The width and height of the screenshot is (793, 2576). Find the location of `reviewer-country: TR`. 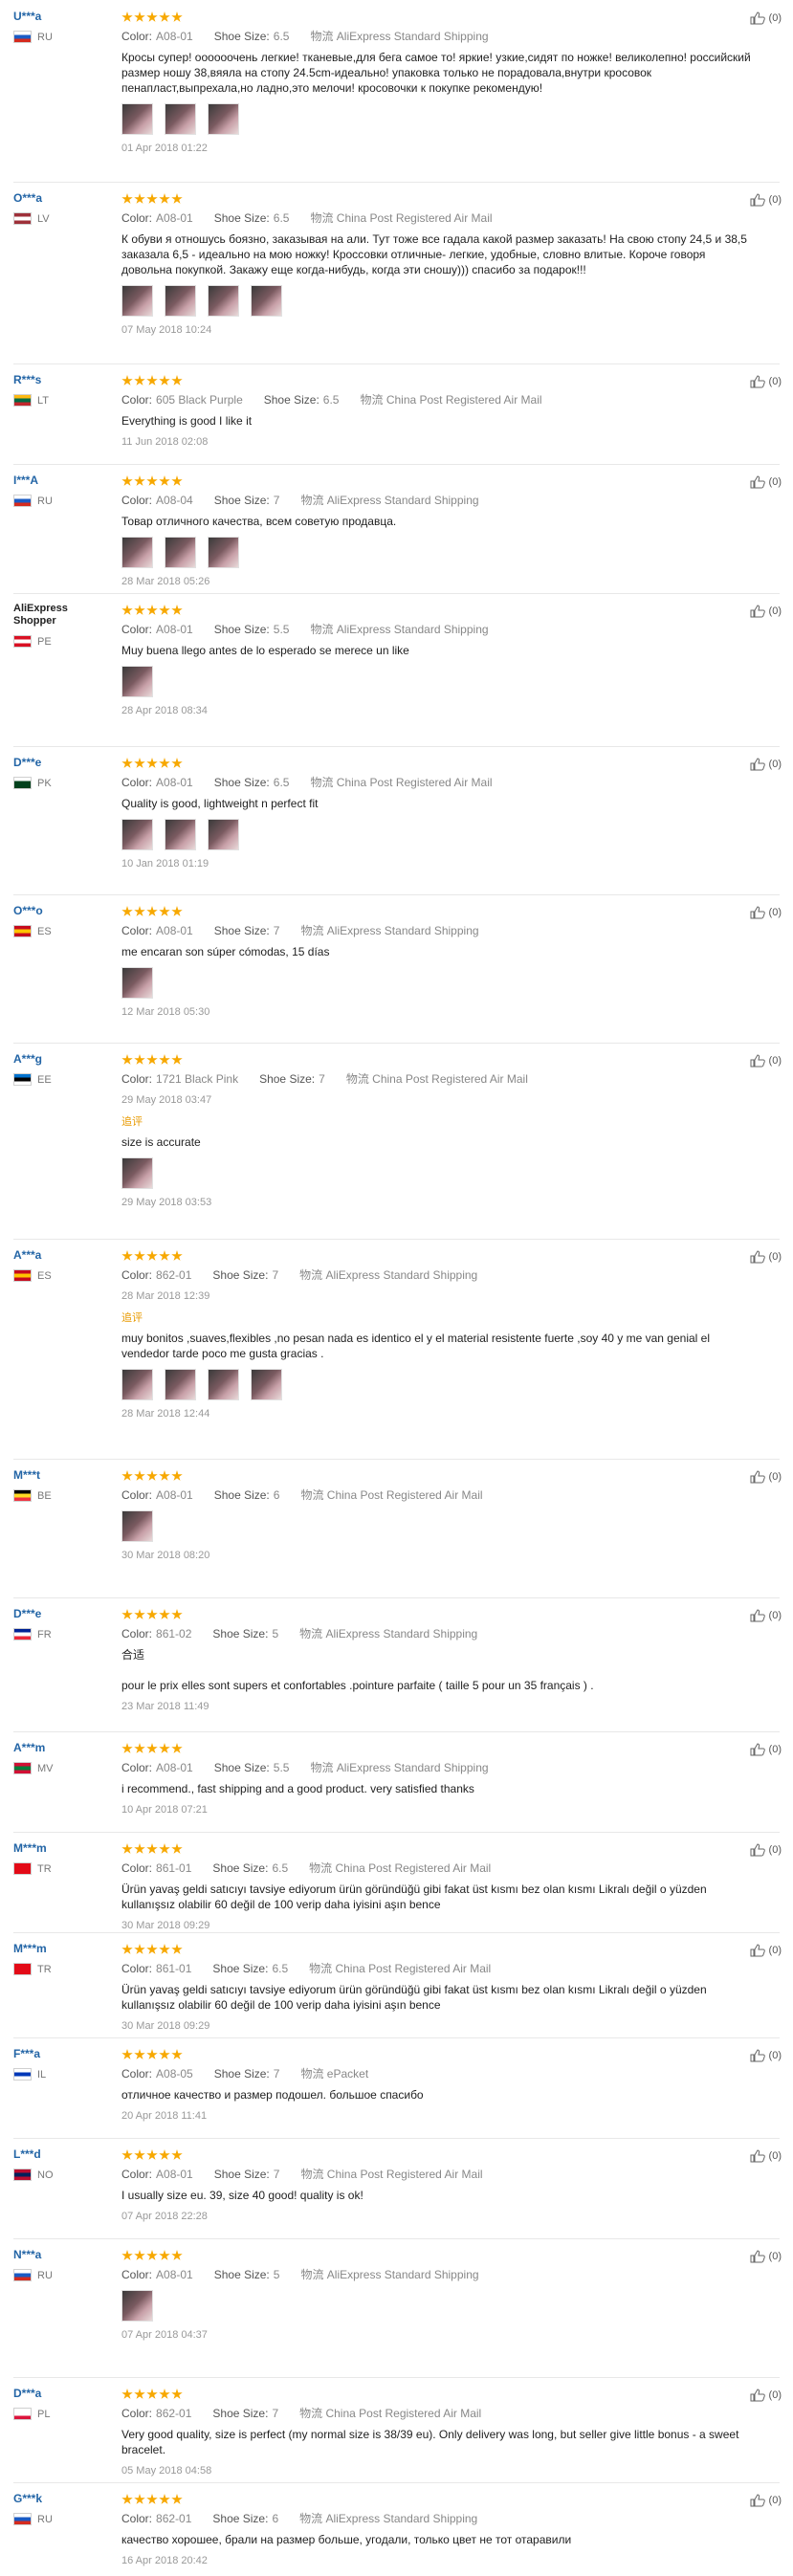

reviewer-country: TR is located at coordinates (61, 1868).